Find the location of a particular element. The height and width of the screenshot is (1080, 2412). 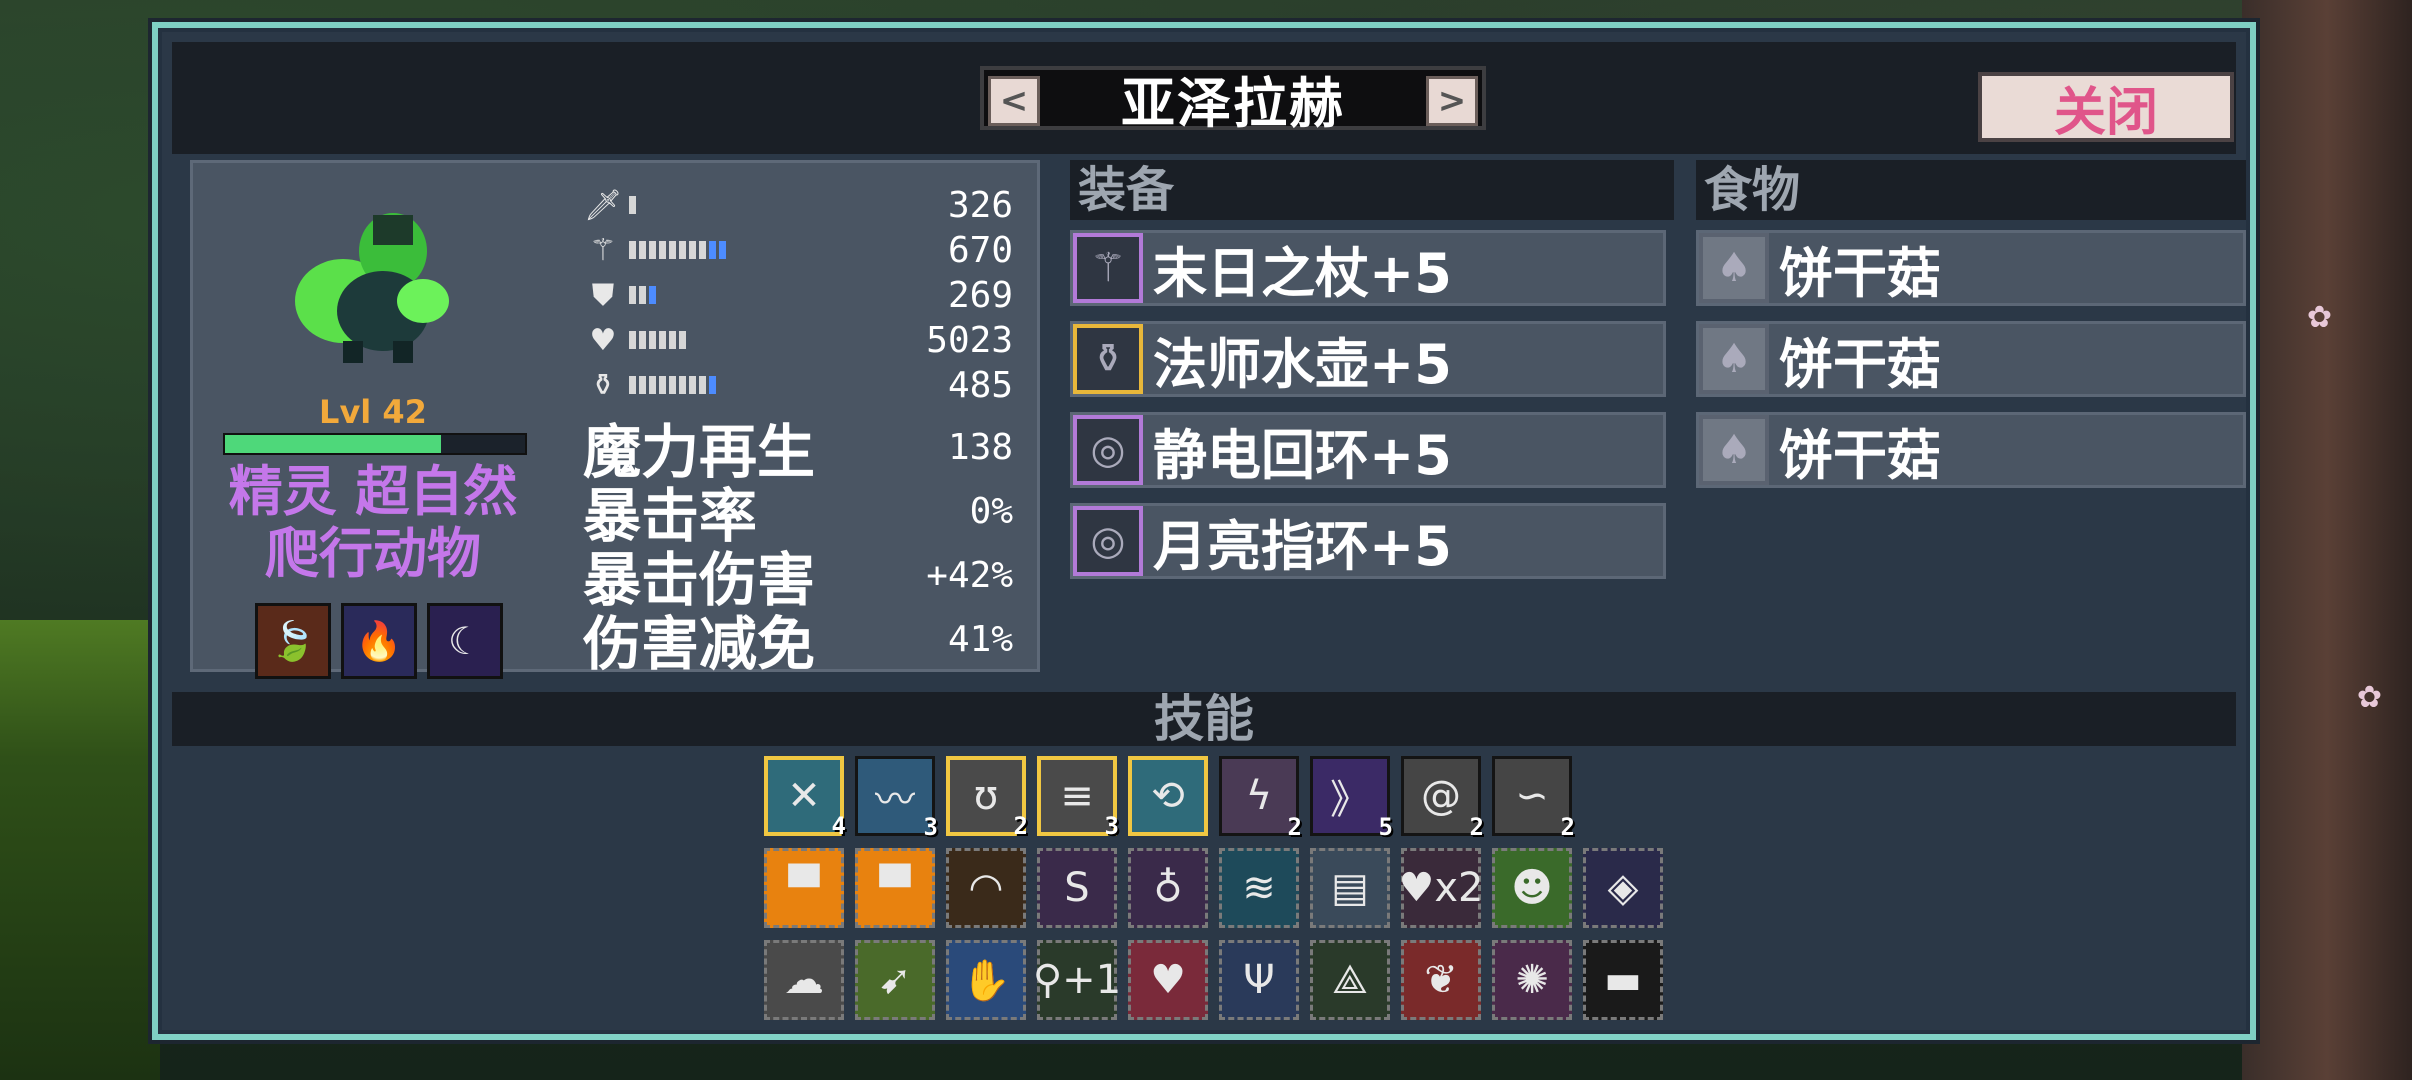

flask-icon: ⚱ is located at coordinates (1108, 359).